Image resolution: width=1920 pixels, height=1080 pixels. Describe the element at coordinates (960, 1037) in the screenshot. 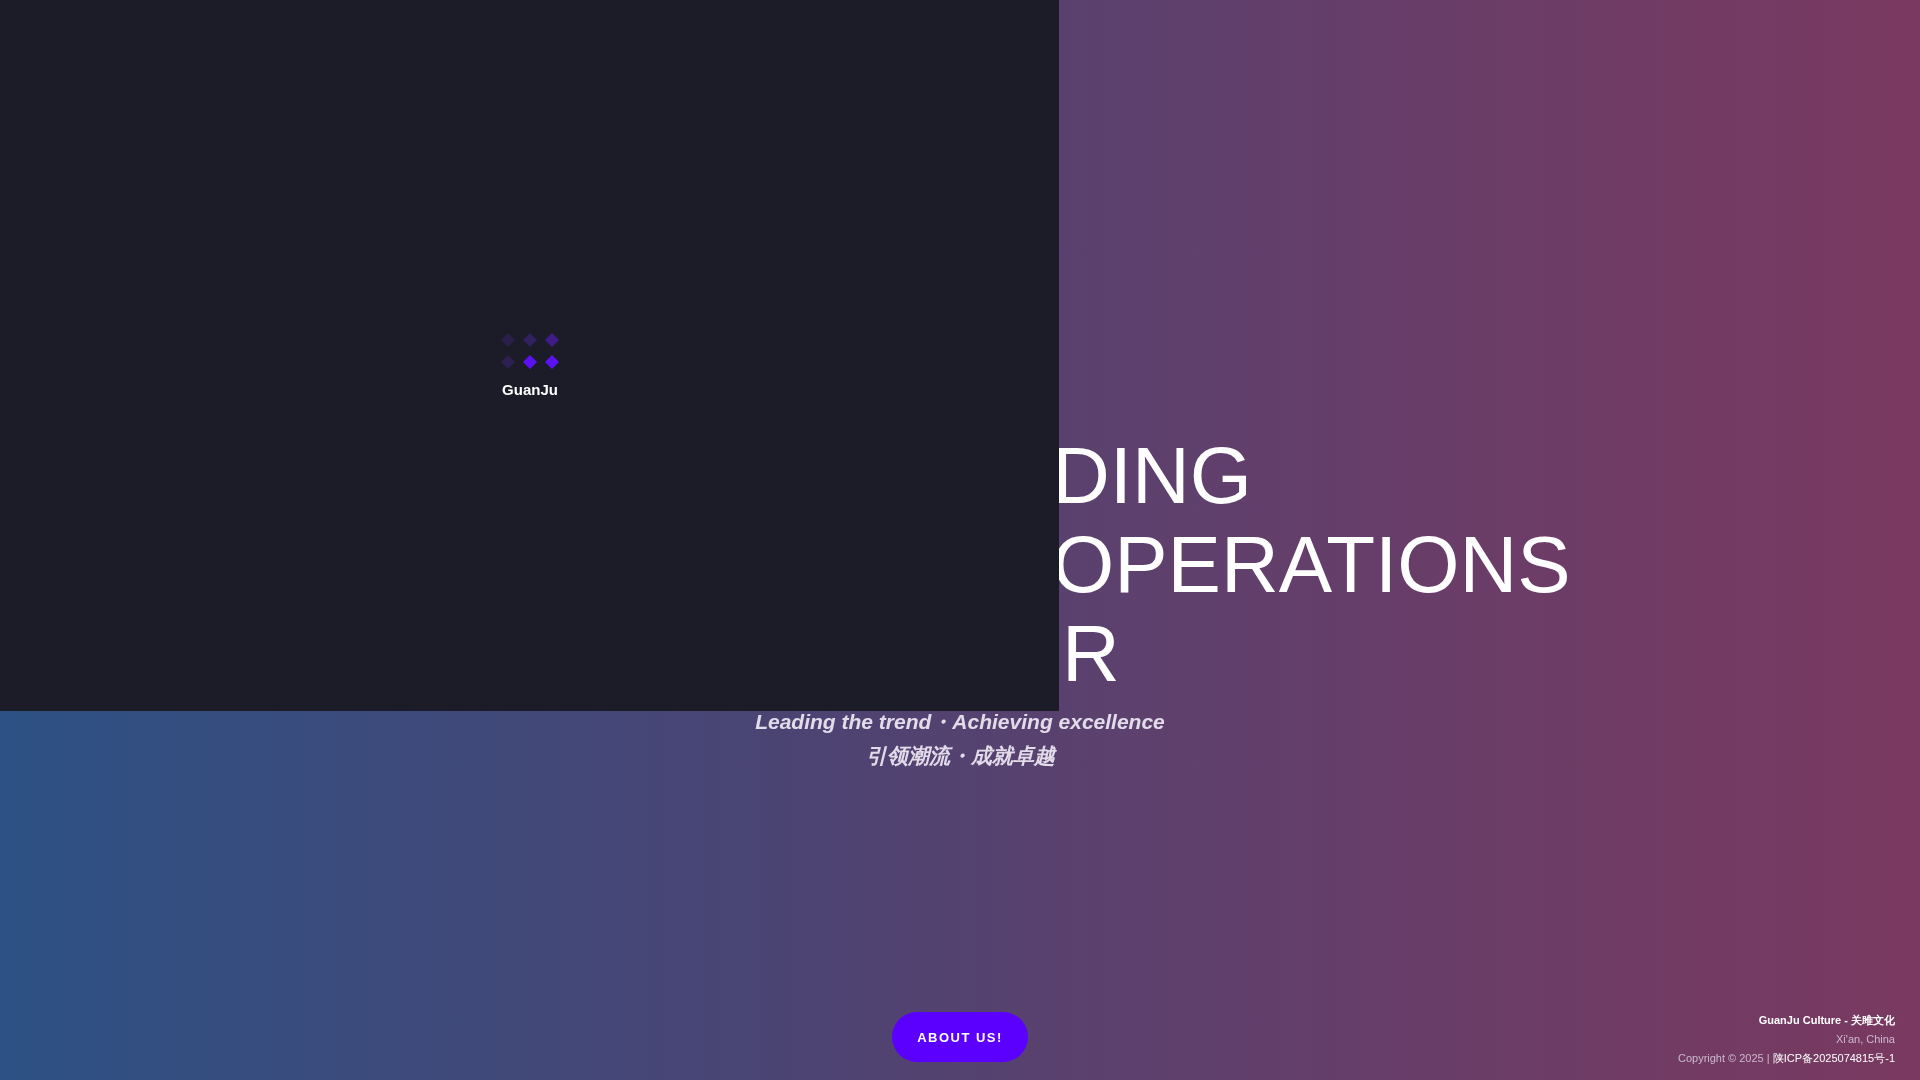

I see `about-us-button: ABOUT US!` at that location.